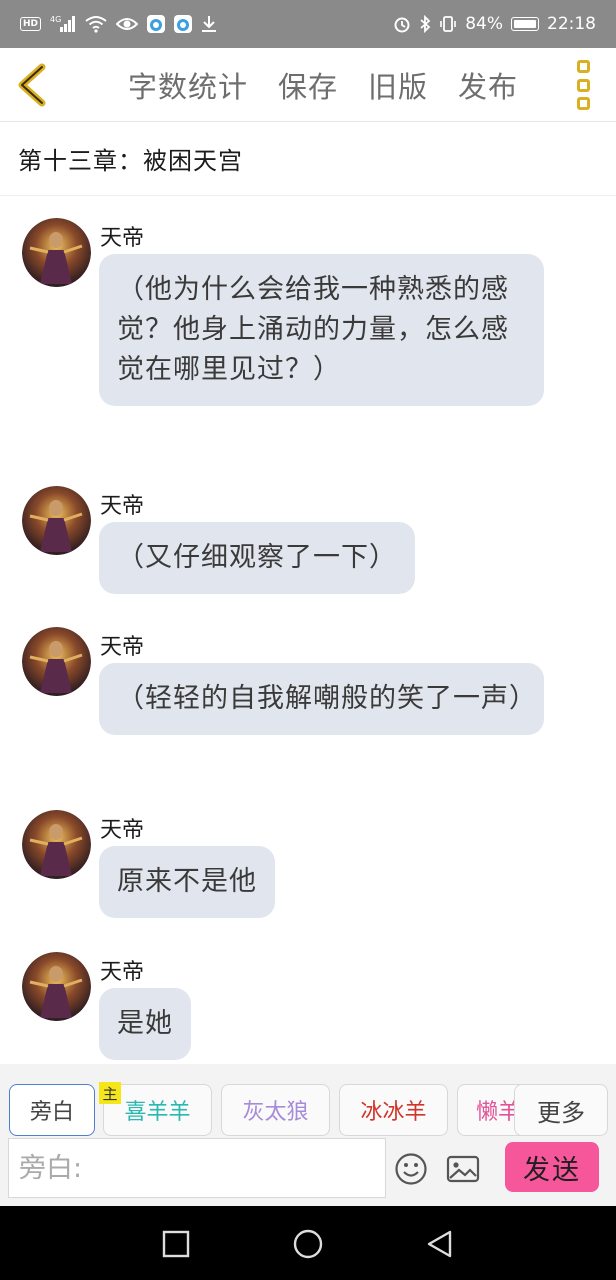  I want to click on image-icon, so click(463, 1169).